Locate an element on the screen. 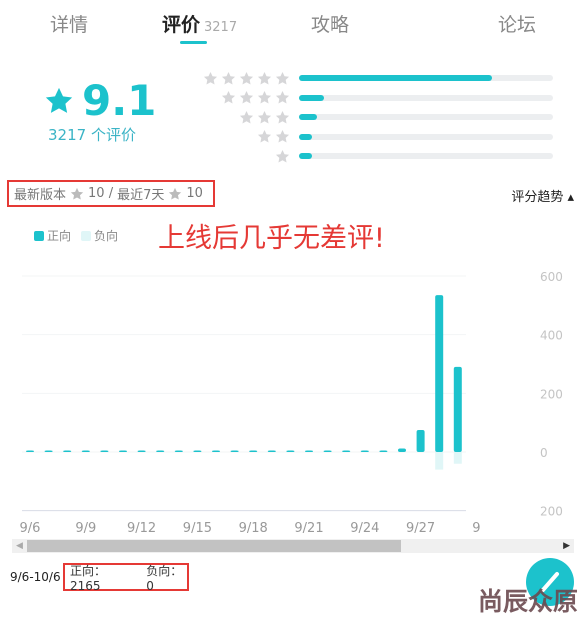 This screenshot has height=621, width=588. tab-reviews: 评价 3217 is located at coordinates (199, 23).